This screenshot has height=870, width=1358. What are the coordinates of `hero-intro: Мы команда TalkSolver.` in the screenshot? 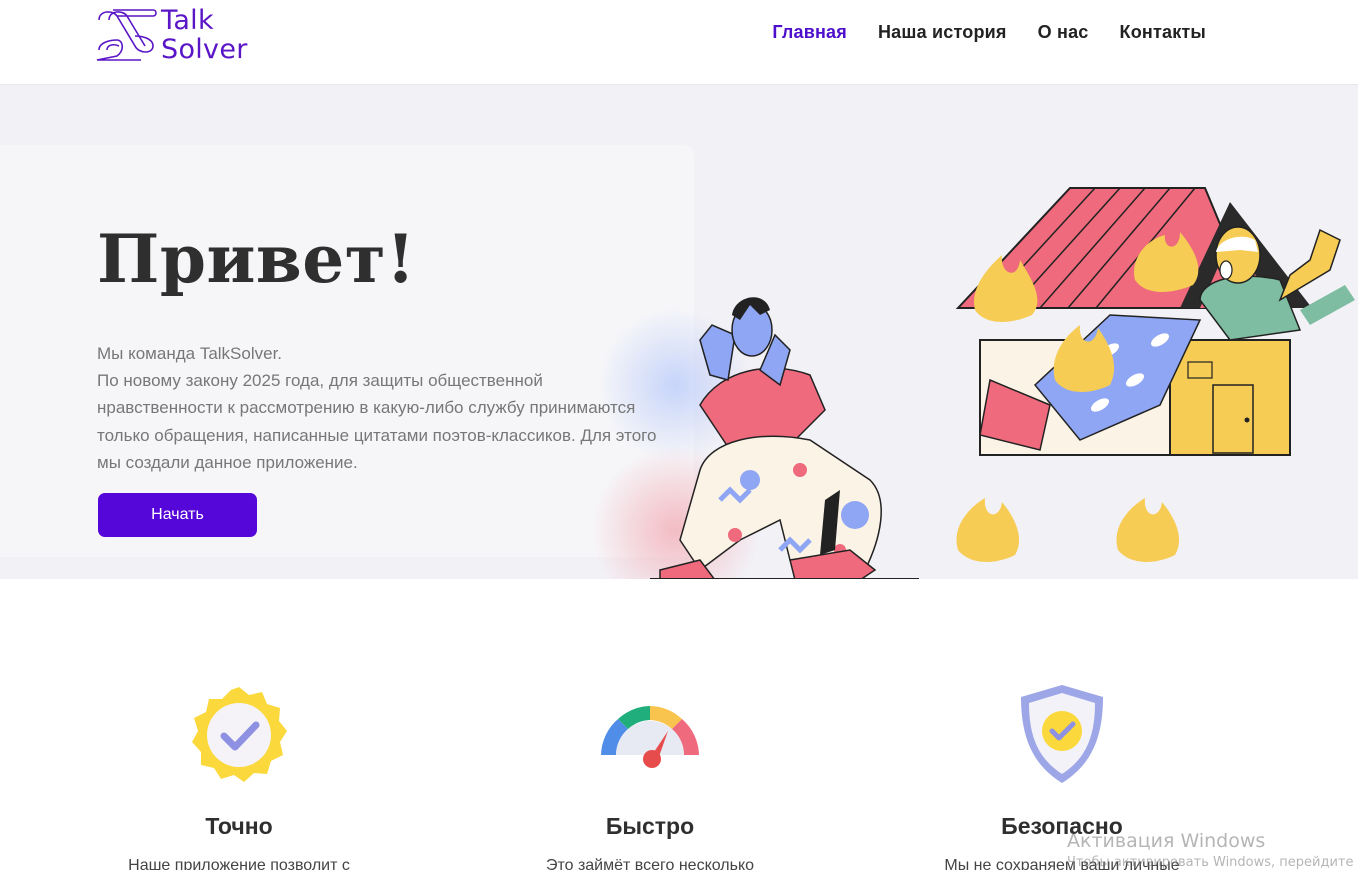 It's located at (190, 353).